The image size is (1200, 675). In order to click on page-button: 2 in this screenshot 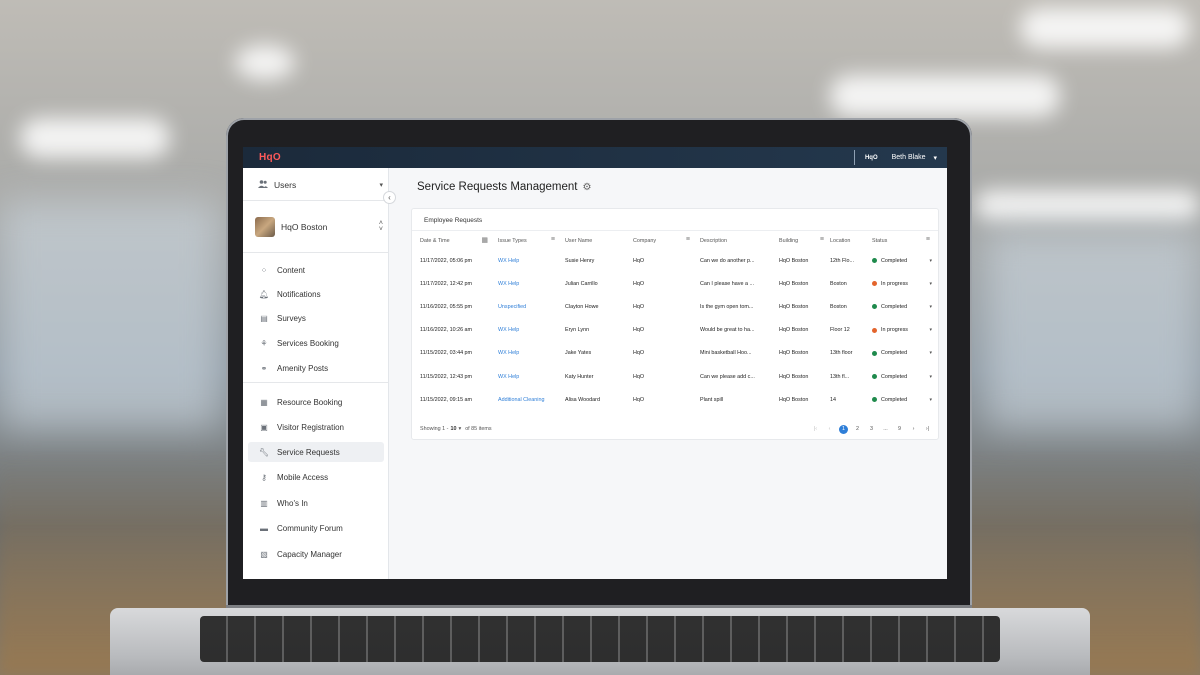, I will do `click(857, 429)`.